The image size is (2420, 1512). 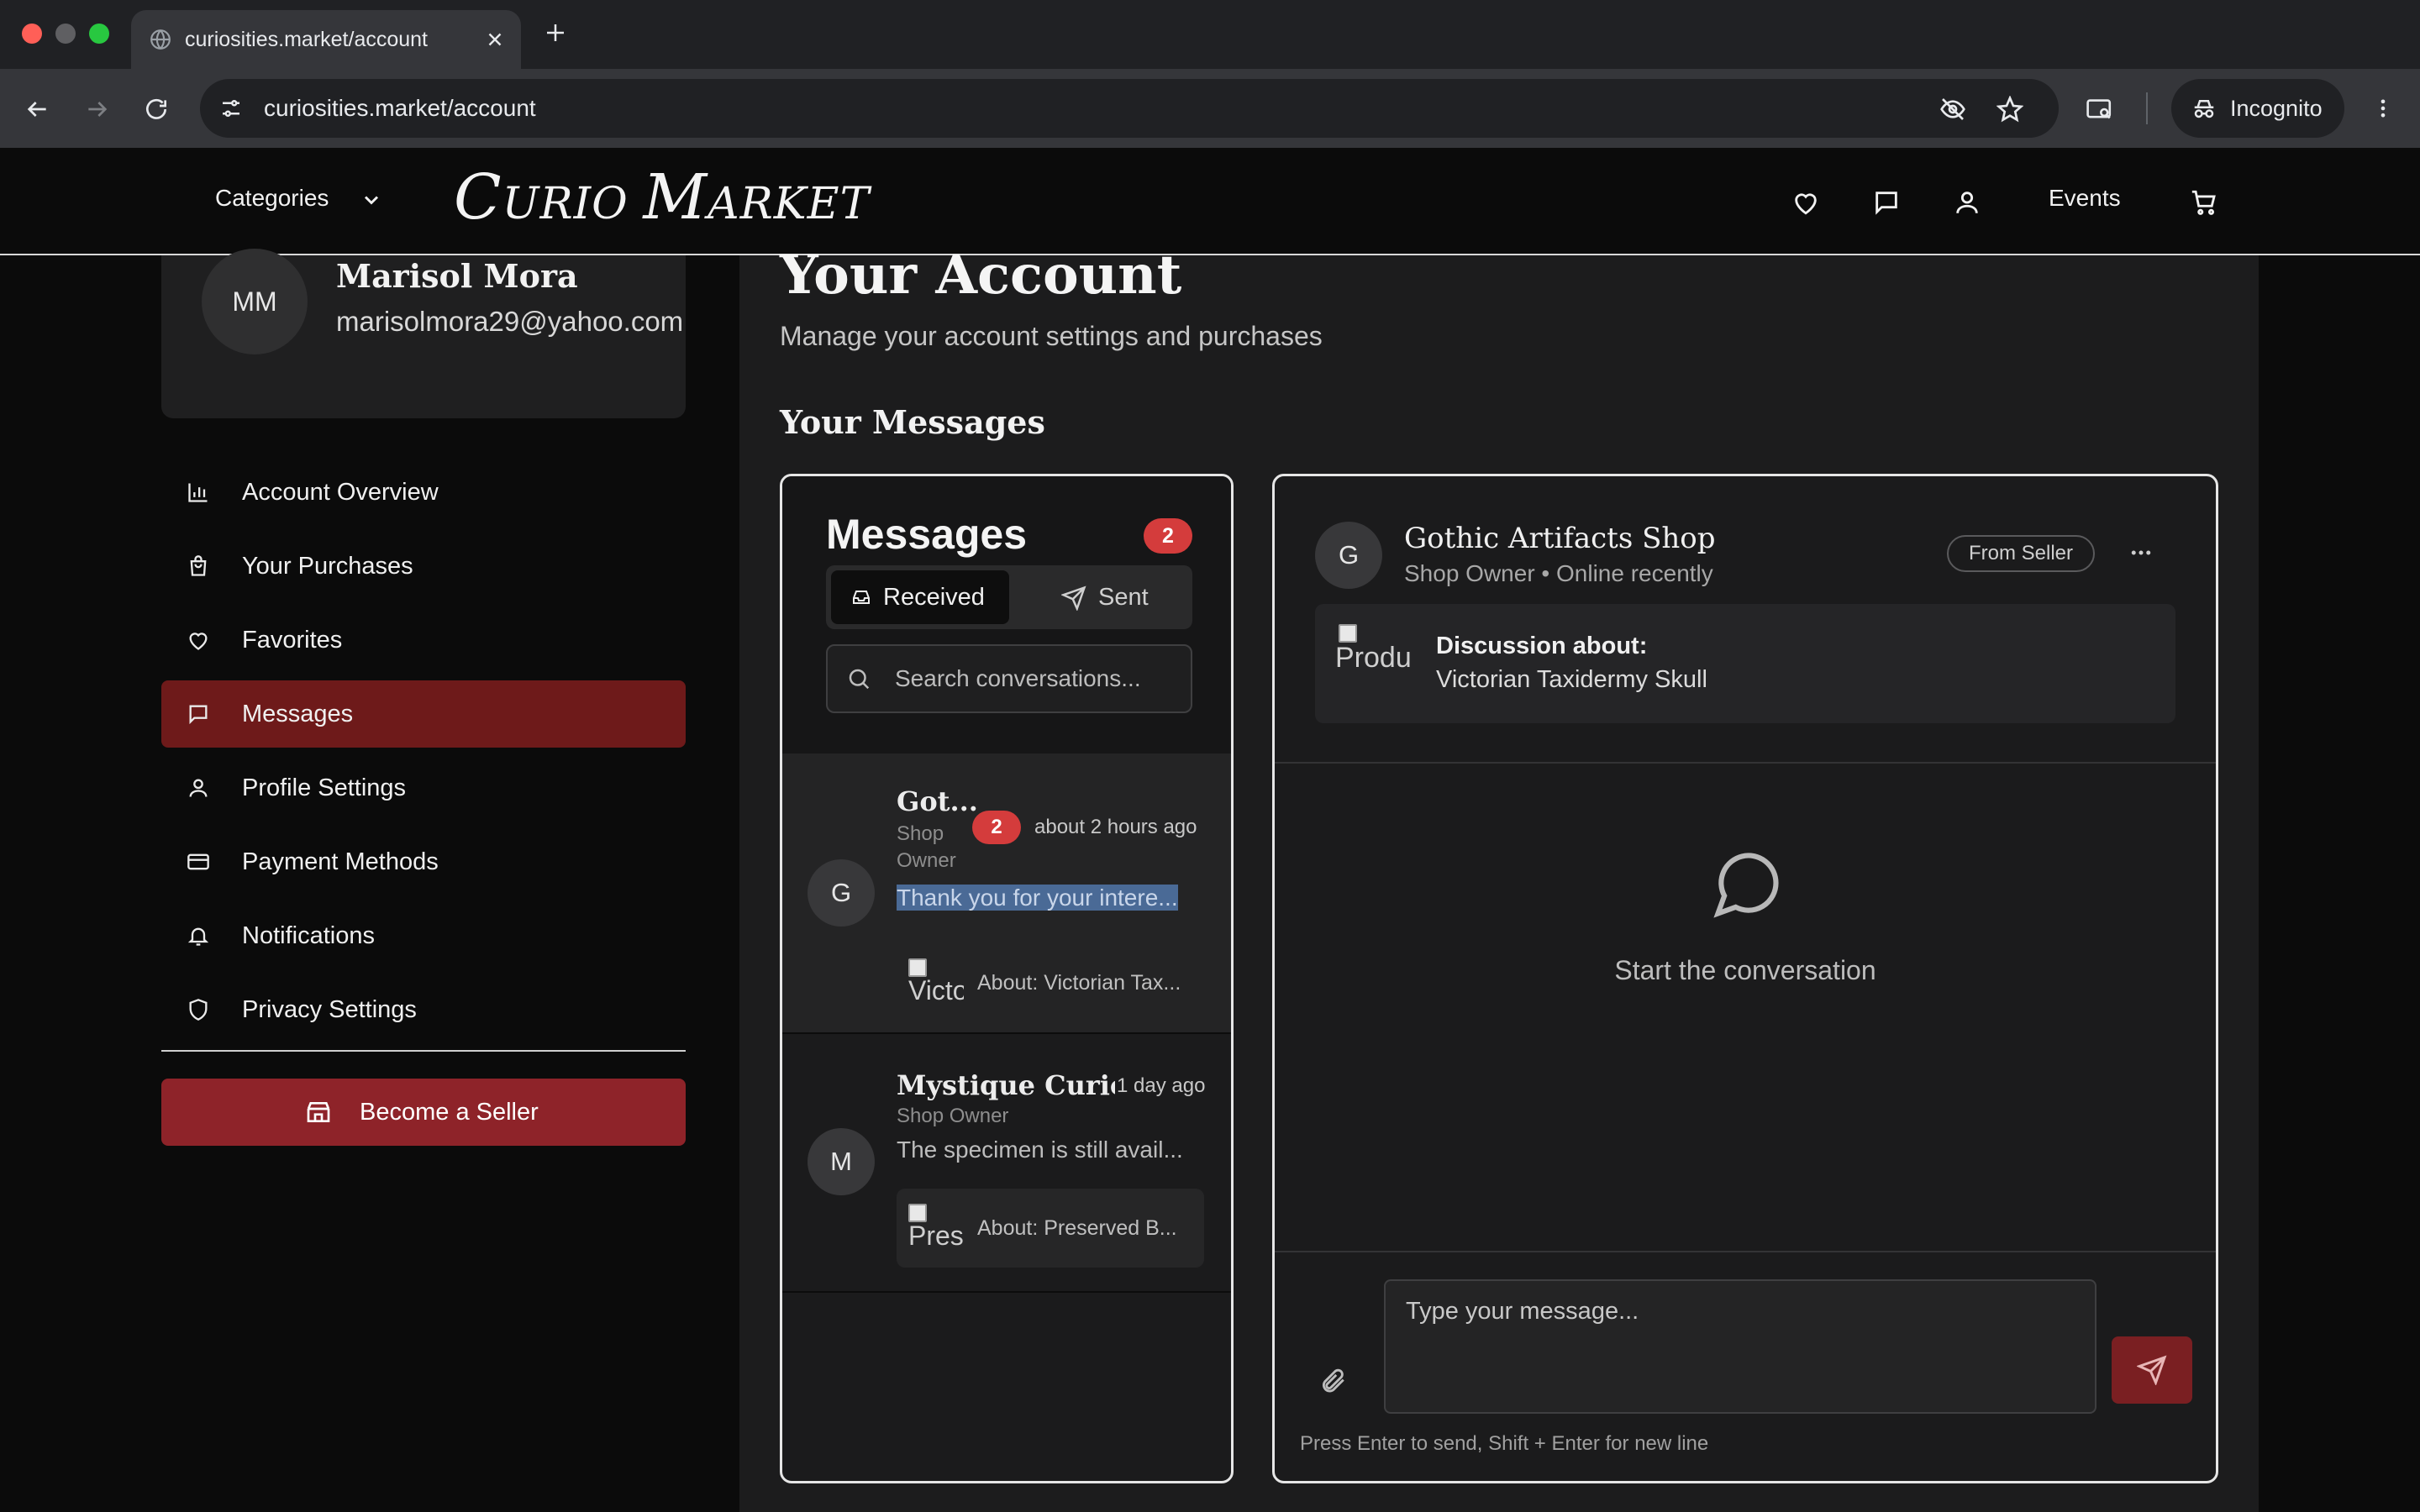 I want to click on more-options-icon, so click(x=2141, y=552).